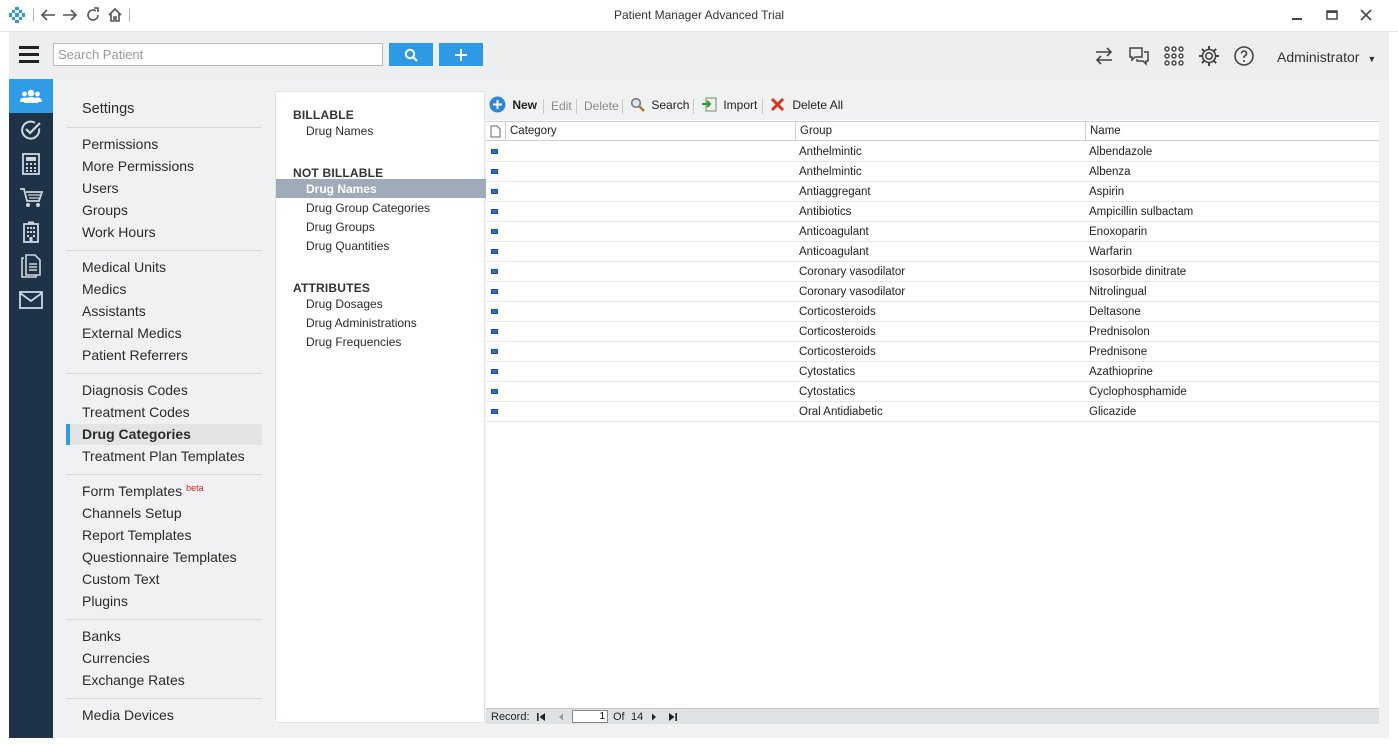 This screenshot has width=1398, height=745. What do you see at coordinates (332, 288) in the screenshot?
I see `section-attributes: ATTRIBUTES` at bounding box center [332, 288].